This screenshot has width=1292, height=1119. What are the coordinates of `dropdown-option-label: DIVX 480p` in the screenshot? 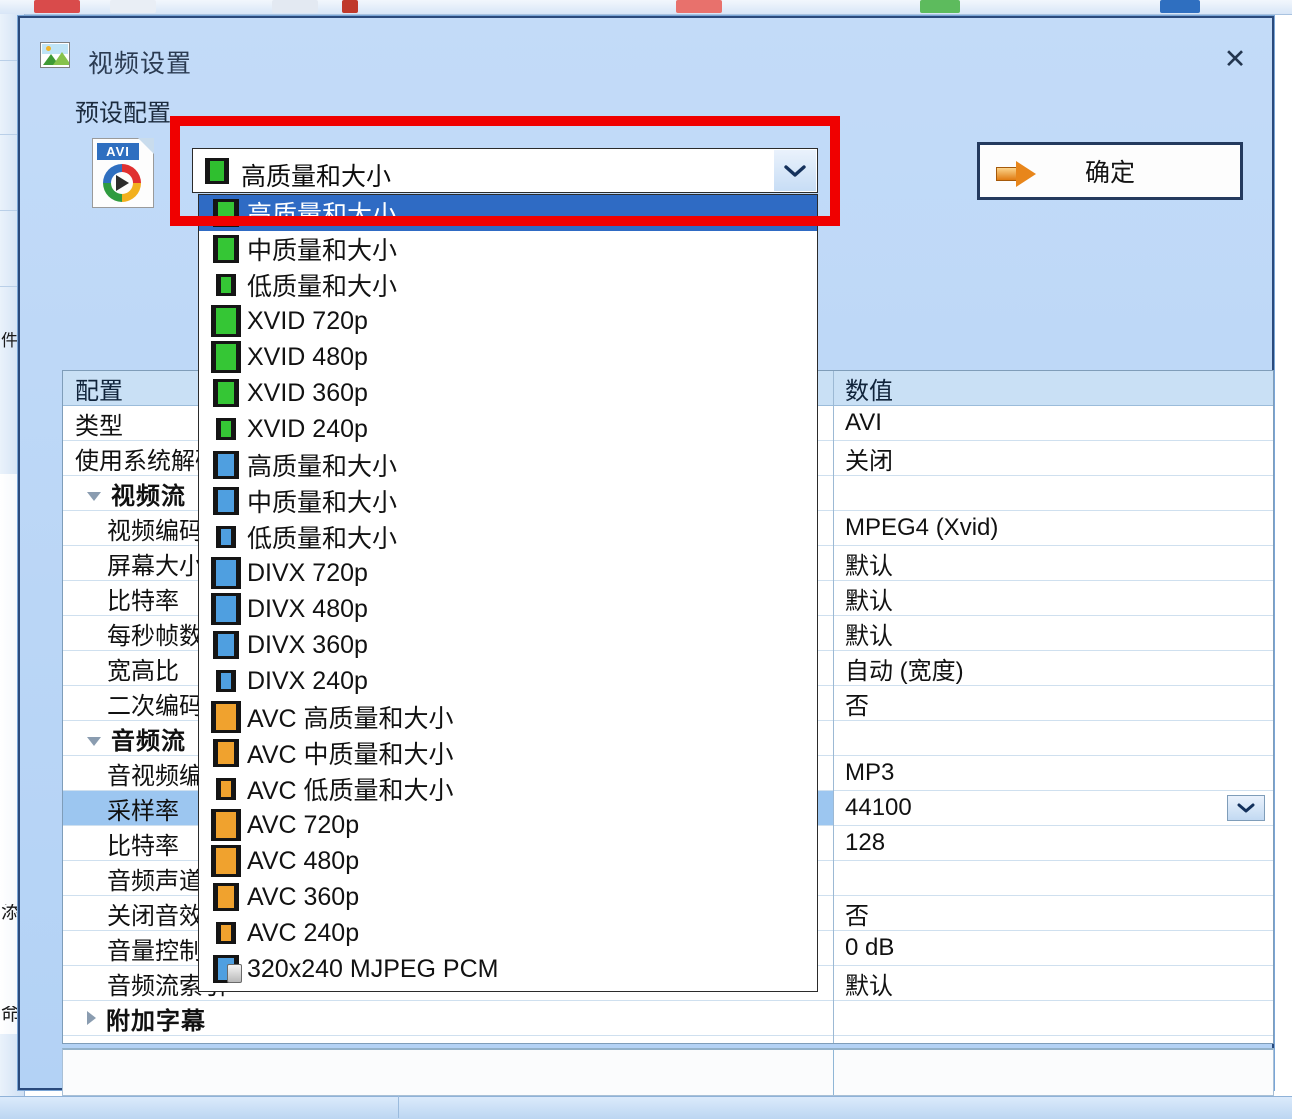 It's located at (307, 608).